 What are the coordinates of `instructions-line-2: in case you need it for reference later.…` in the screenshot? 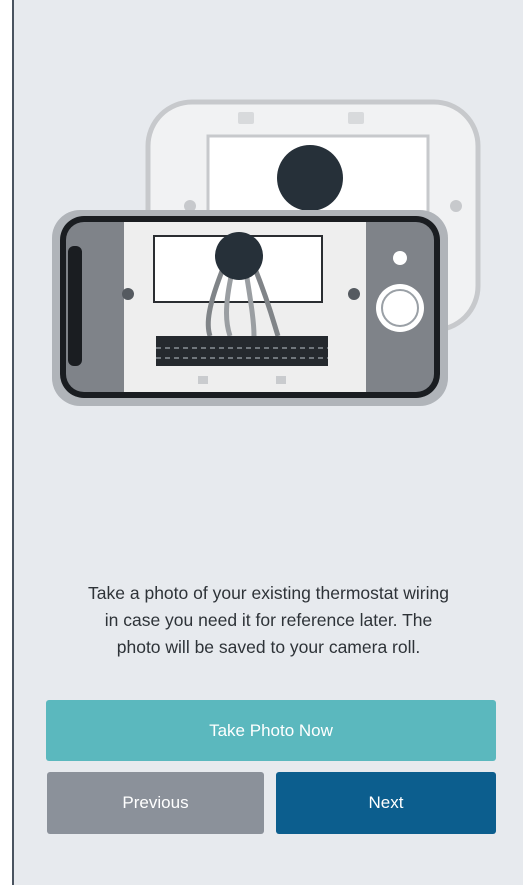 It's located at (268, 620).